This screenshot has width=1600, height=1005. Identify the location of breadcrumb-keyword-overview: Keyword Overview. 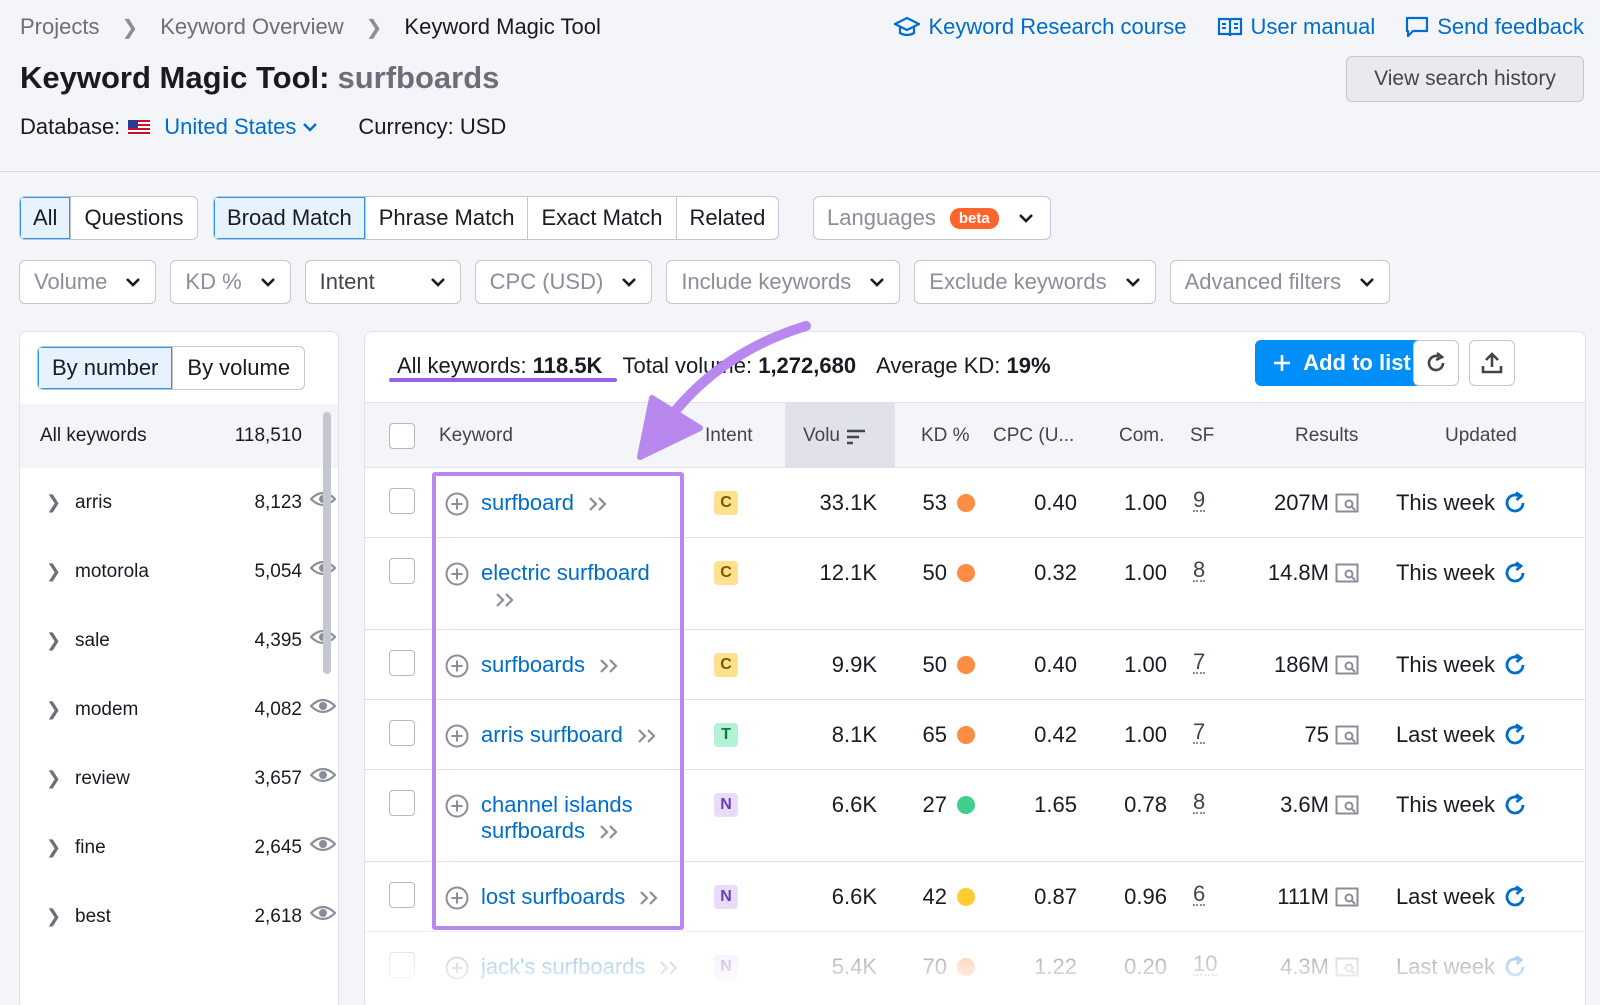
(251, 27).